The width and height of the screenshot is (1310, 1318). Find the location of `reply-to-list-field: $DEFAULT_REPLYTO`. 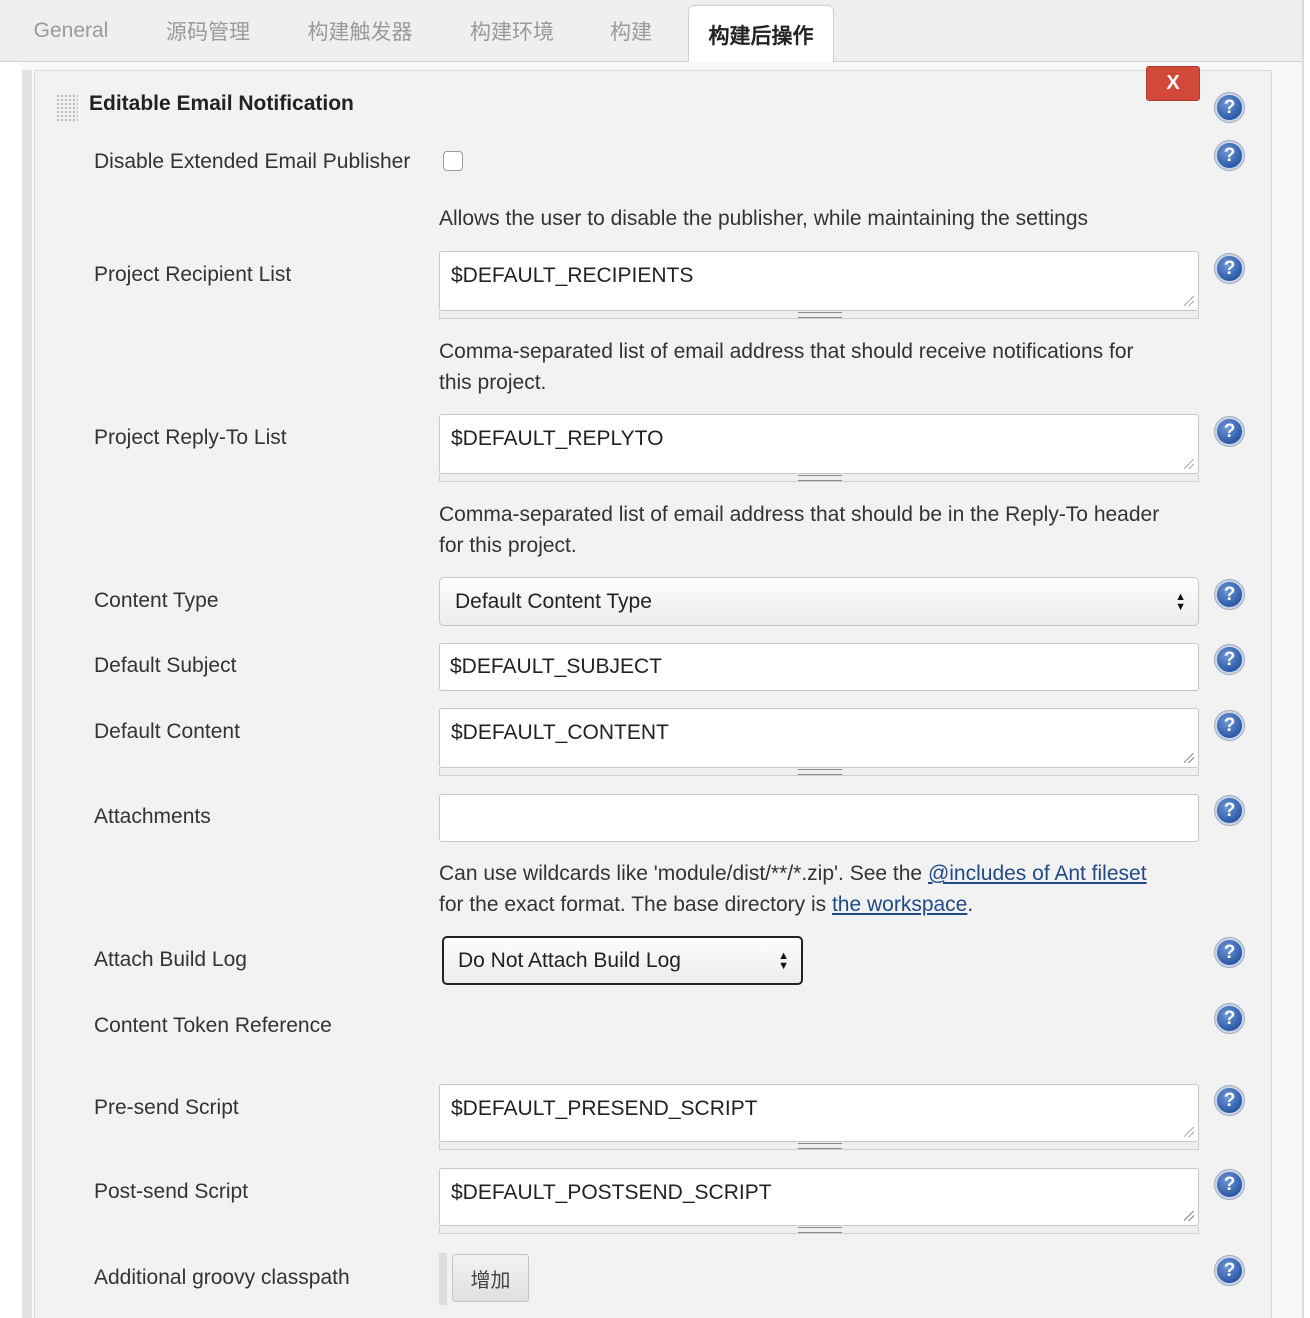

reply-to-list-field: $DEFAULT_REPLYTO is located at coordinates (819, 448).